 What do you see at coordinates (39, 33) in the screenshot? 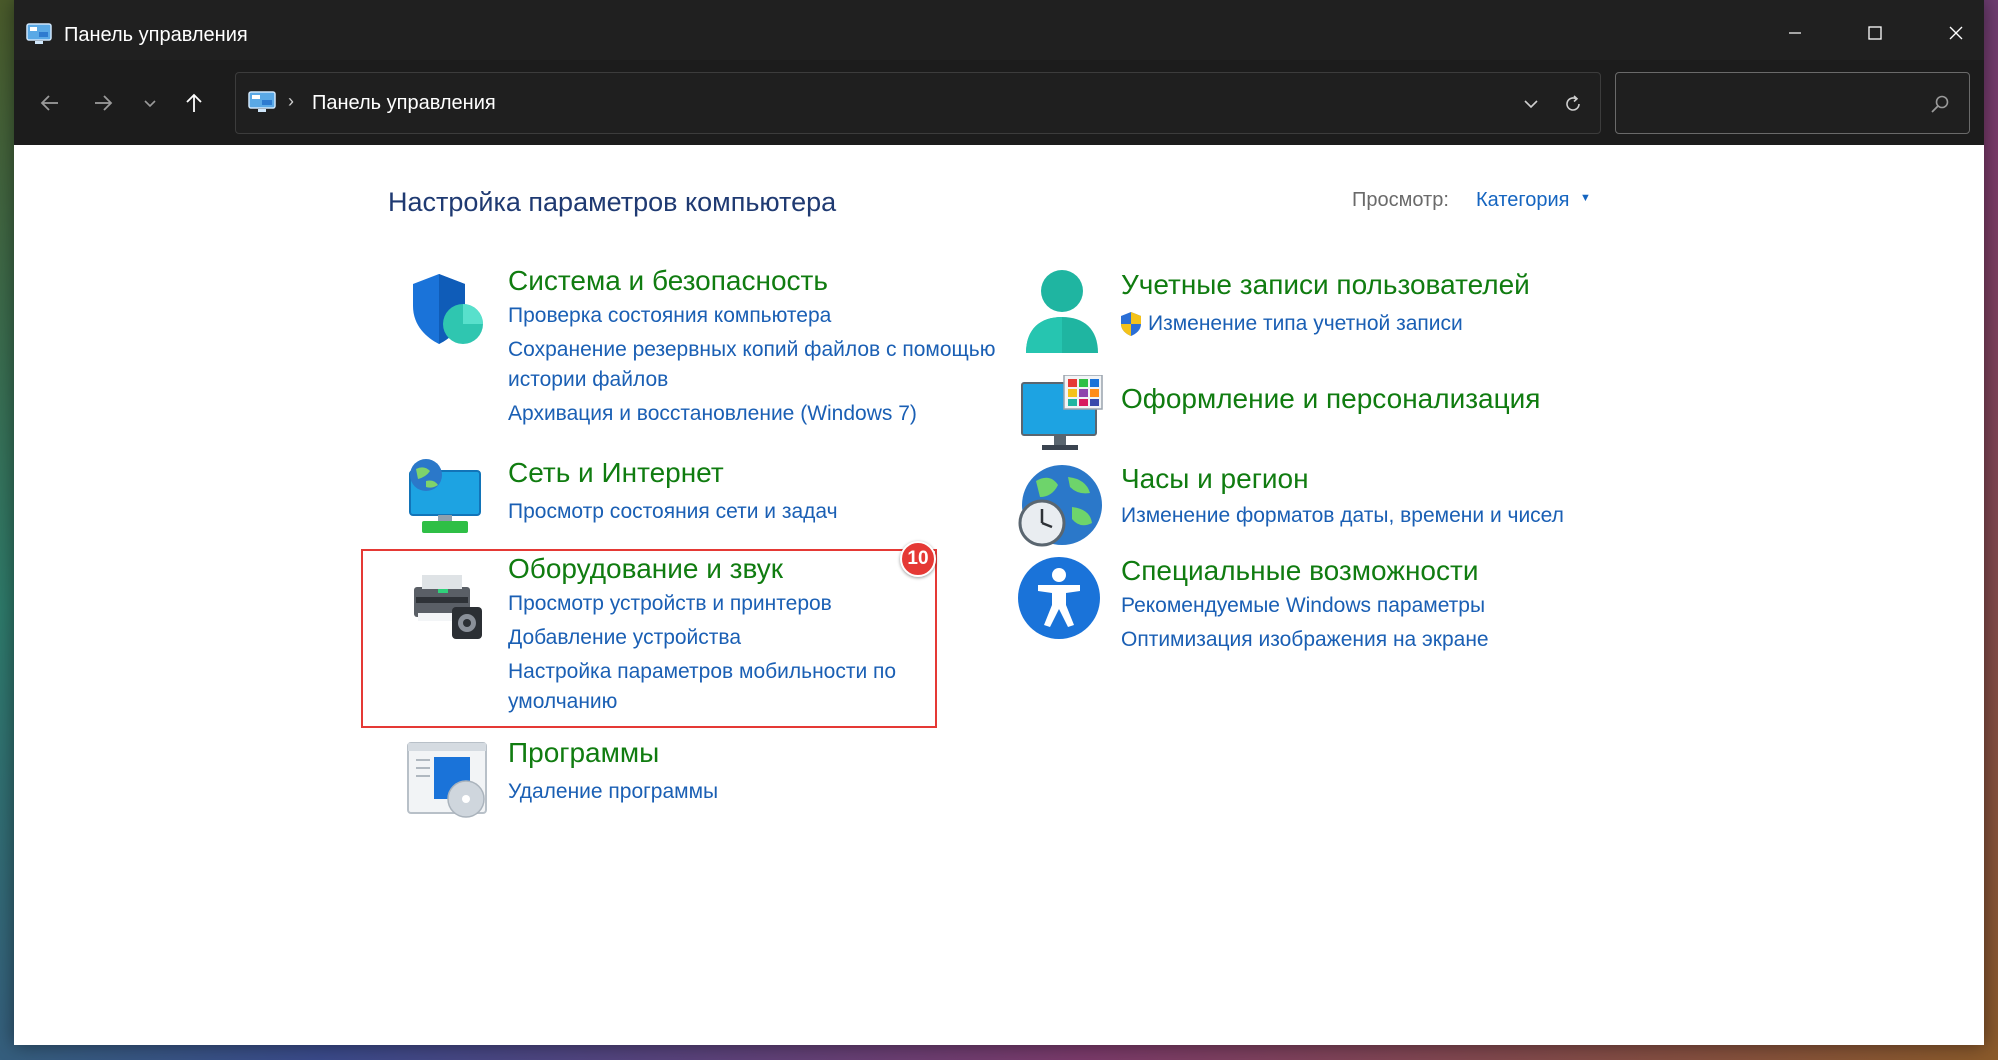
I see `control-panel-app-icon` at bounding box center [39, 33].